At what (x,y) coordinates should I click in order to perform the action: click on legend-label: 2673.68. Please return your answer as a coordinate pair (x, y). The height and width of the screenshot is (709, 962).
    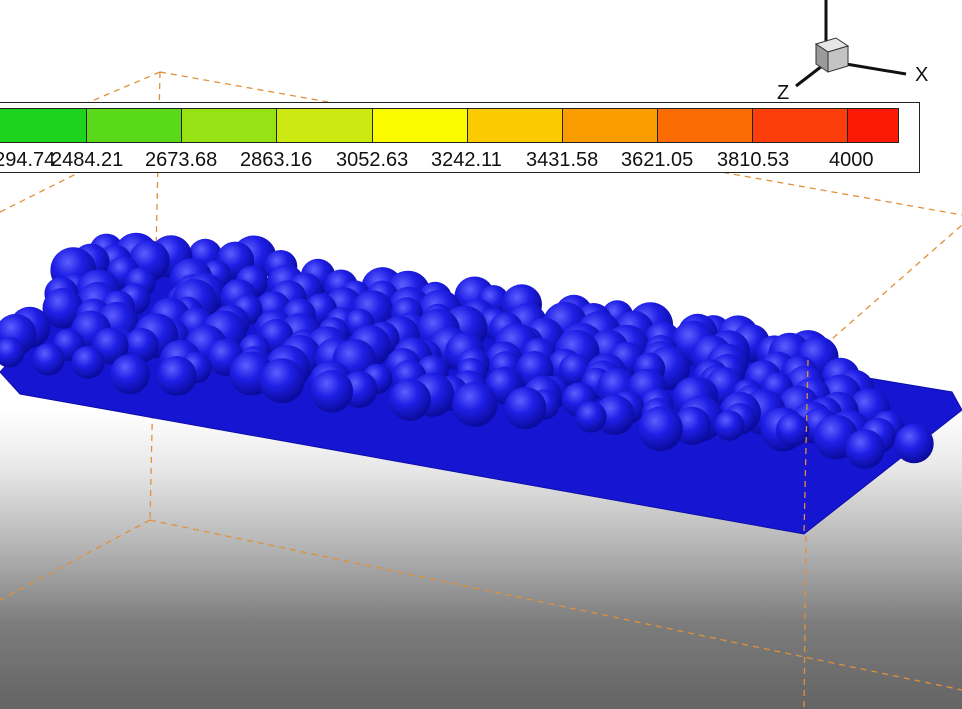
    Looking at the image, I should click on (181, 160).